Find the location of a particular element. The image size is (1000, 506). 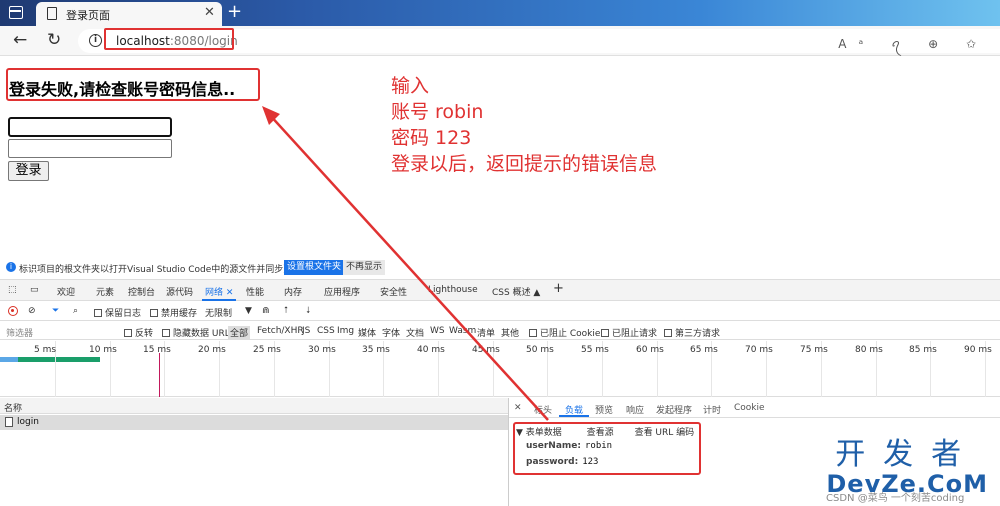

tab-css-overview: CSS 概述 ▲ is located at coordinates (516, 291).